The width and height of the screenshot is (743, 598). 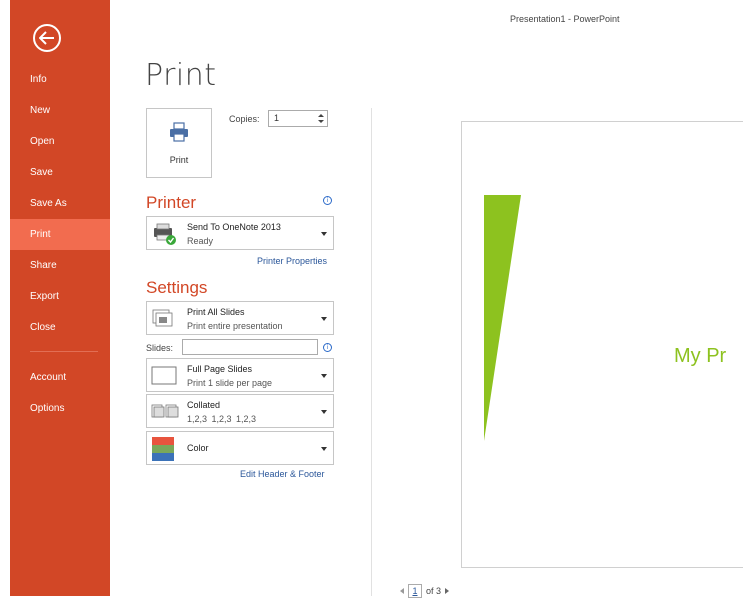 What do you see at coordinates (60, 141) in the screenshot?
I see `nav-open: Open` at bounding box center [60, 141].